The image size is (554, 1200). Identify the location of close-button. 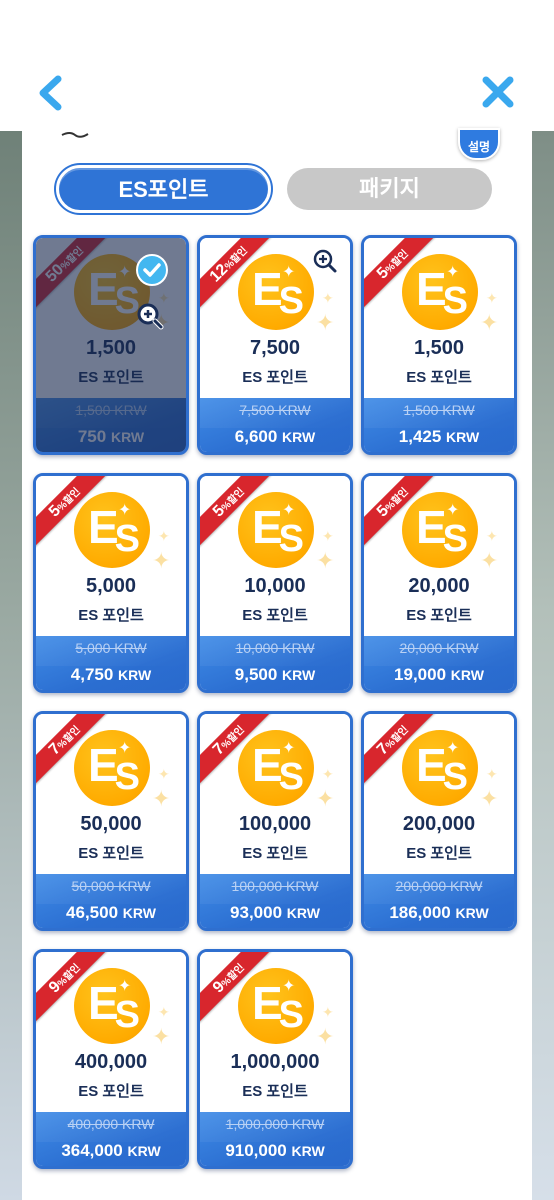
(498, 92).